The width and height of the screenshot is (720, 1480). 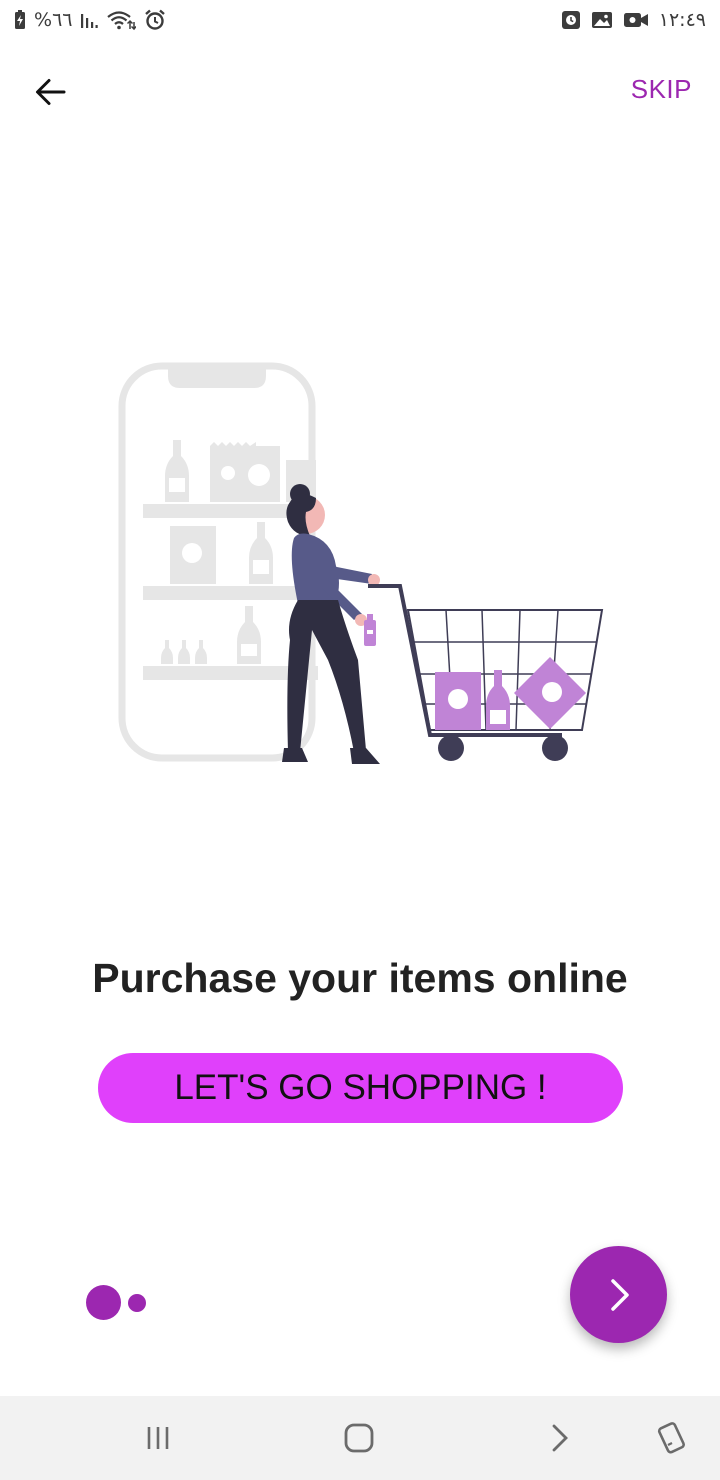 I want to click on recent-apps-icon, so click(x=158, y=1438).